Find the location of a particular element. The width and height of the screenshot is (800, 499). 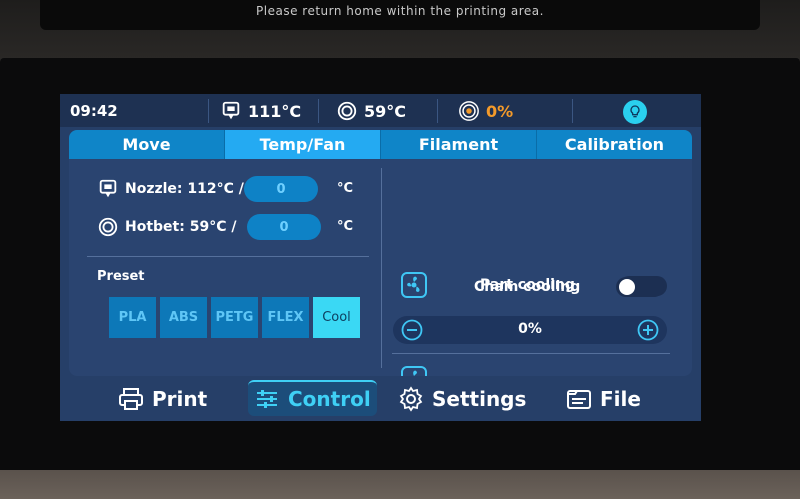

printer-icon is located at coordinates (131, 399).